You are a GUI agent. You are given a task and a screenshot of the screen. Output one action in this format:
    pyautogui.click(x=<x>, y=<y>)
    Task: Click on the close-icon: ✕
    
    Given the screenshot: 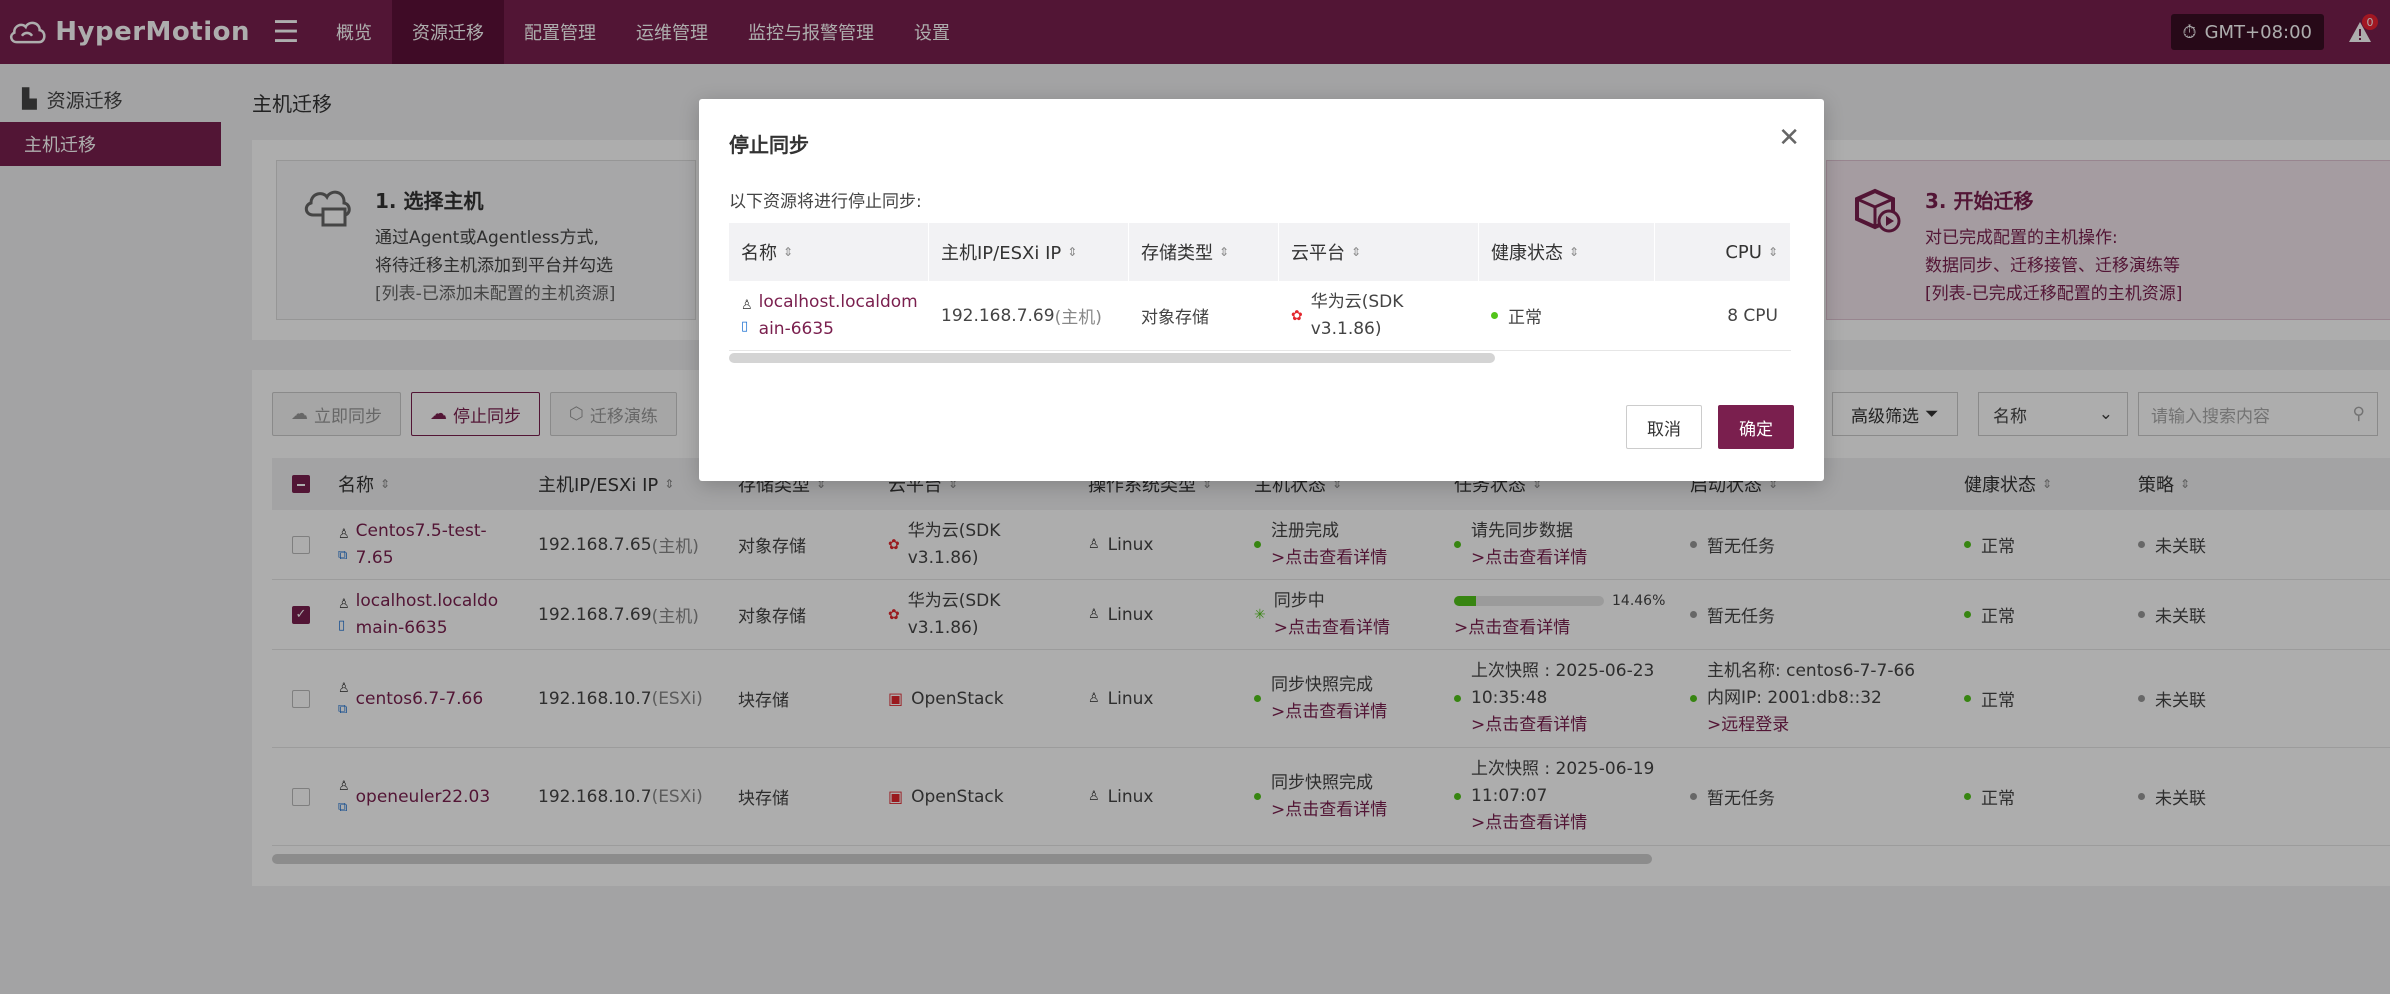 What is the action you would take?
    pyautogui.click(x=1789, y=138)
    